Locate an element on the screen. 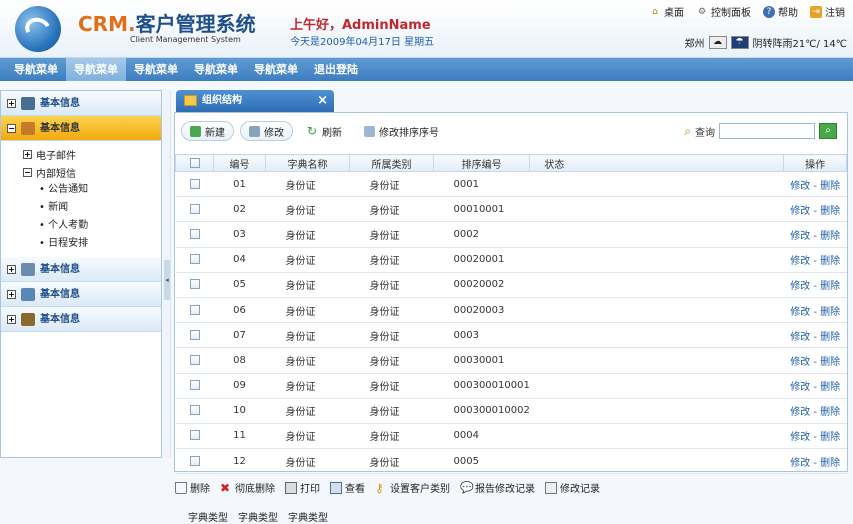  delete-action: 删除 is located at coordinates (192, 487).